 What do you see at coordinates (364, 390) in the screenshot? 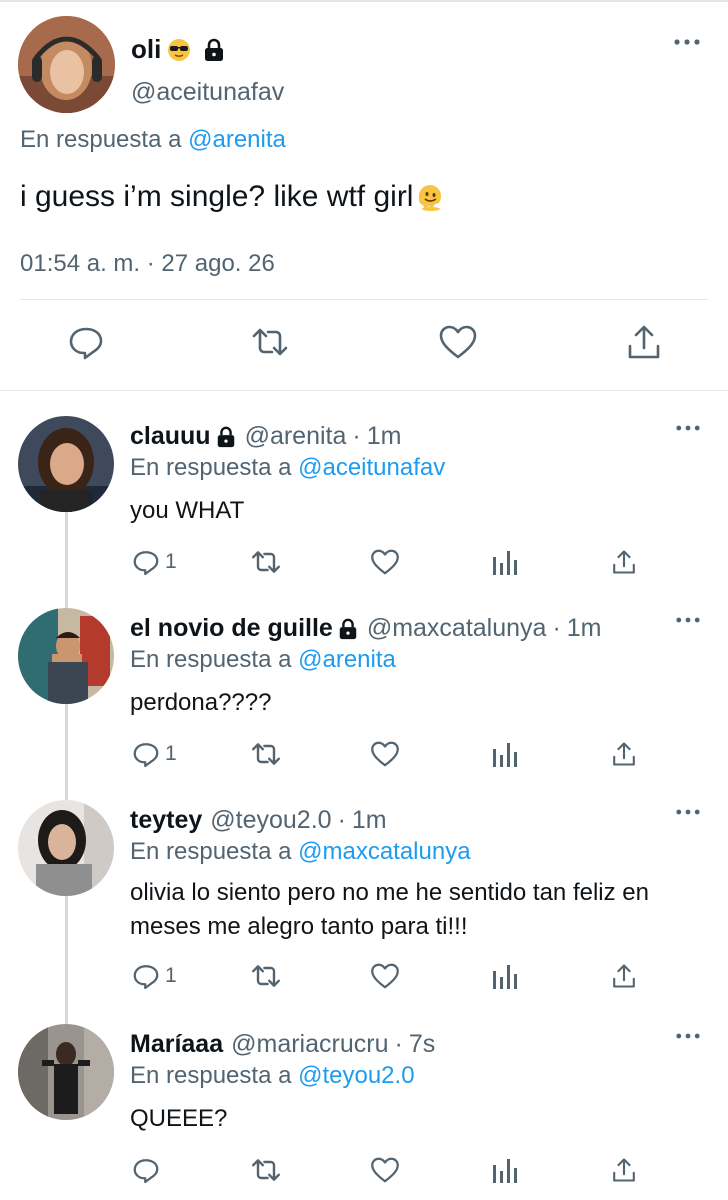
I see `section-divider` at bounding box center [364, 390].